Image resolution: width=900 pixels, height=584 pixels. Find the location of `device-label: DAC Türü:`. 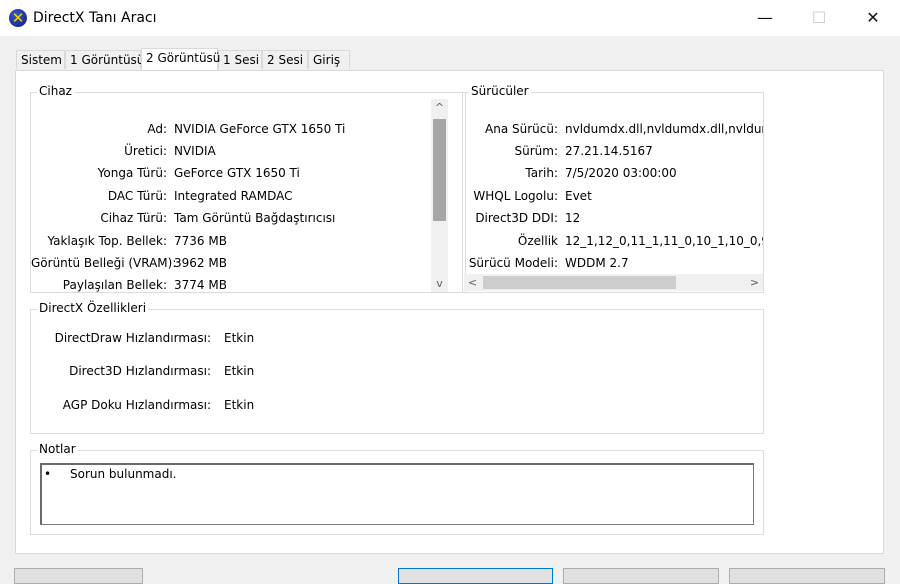

device-label: DAC Türü: is located at coordinates (137, 196).